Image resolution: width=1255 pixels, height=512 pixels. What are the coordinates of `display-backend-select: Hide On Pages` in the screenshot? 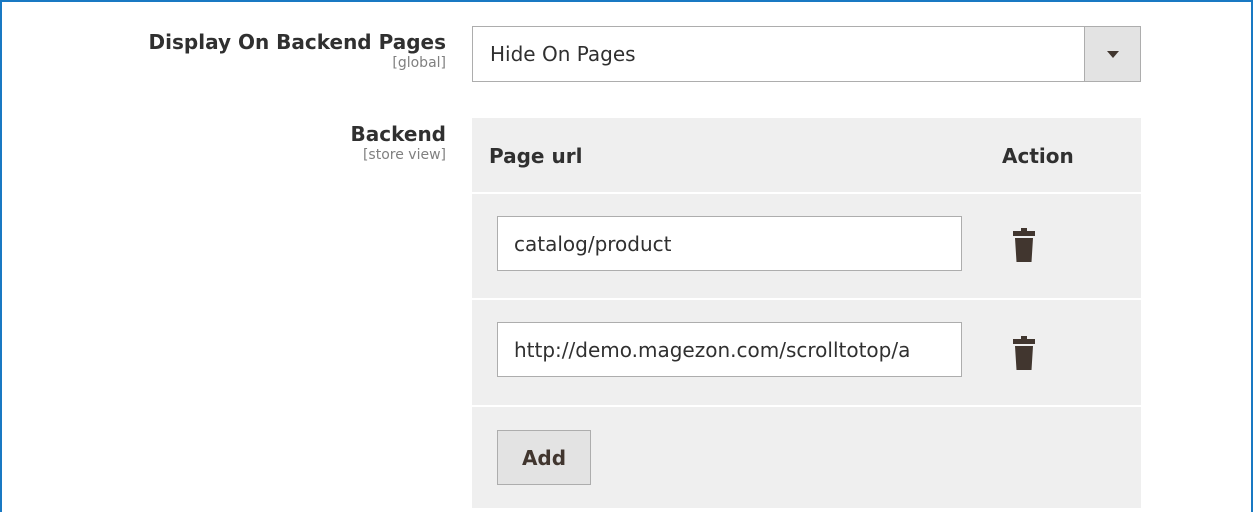 It's located at (806, 54).